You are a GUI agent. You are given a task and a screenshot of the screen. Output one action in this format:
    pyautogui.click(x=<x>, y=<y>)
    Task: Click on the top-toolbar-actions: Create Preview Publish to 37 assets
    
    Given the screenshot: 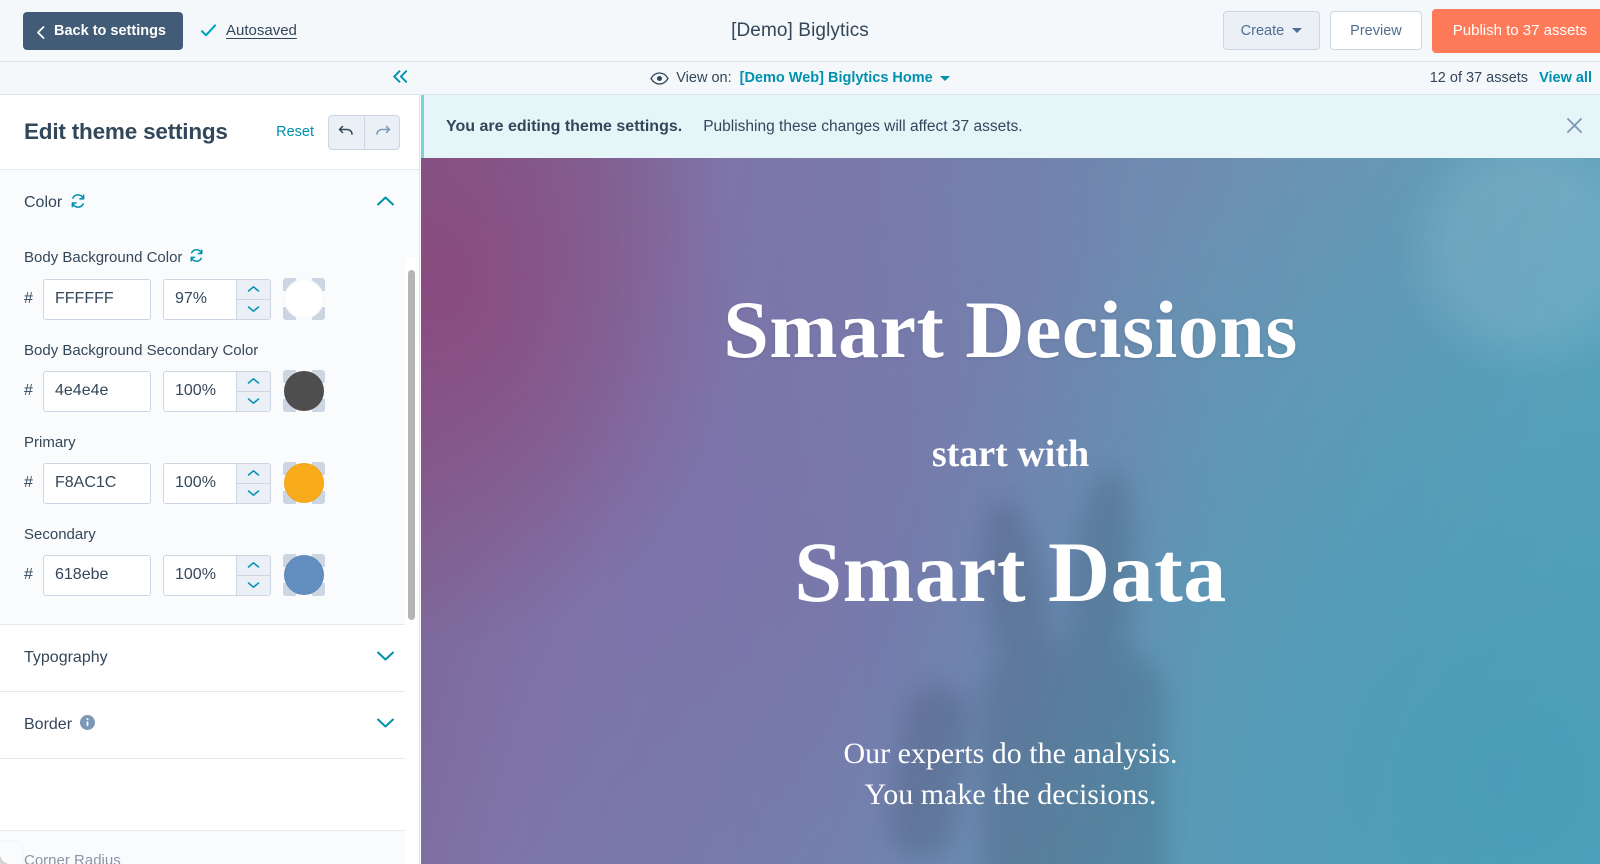 What is the action you would take?
    pyautogui.click(x=1411, y=30)
    